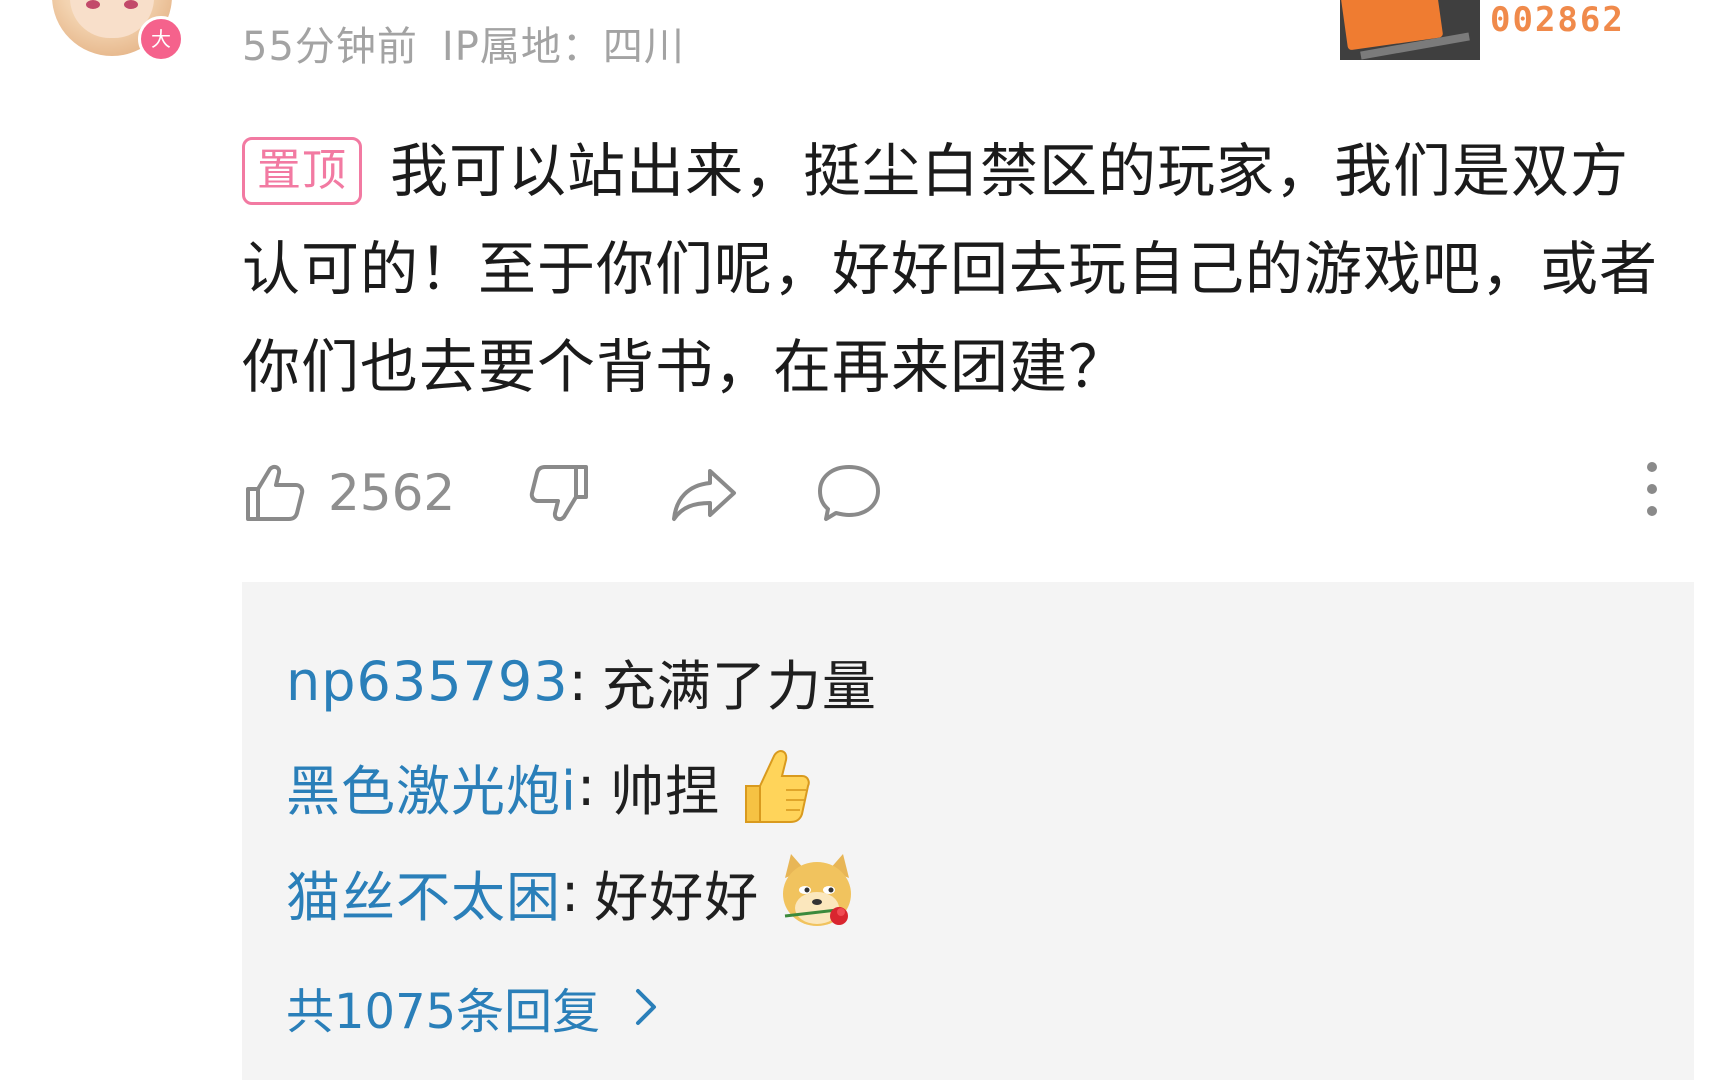 This screenshot has height=1080, width=1728. Describe the element at coordinates (330, 47) in the screenshot. I see `comment-time: 55分钟前` at that location.